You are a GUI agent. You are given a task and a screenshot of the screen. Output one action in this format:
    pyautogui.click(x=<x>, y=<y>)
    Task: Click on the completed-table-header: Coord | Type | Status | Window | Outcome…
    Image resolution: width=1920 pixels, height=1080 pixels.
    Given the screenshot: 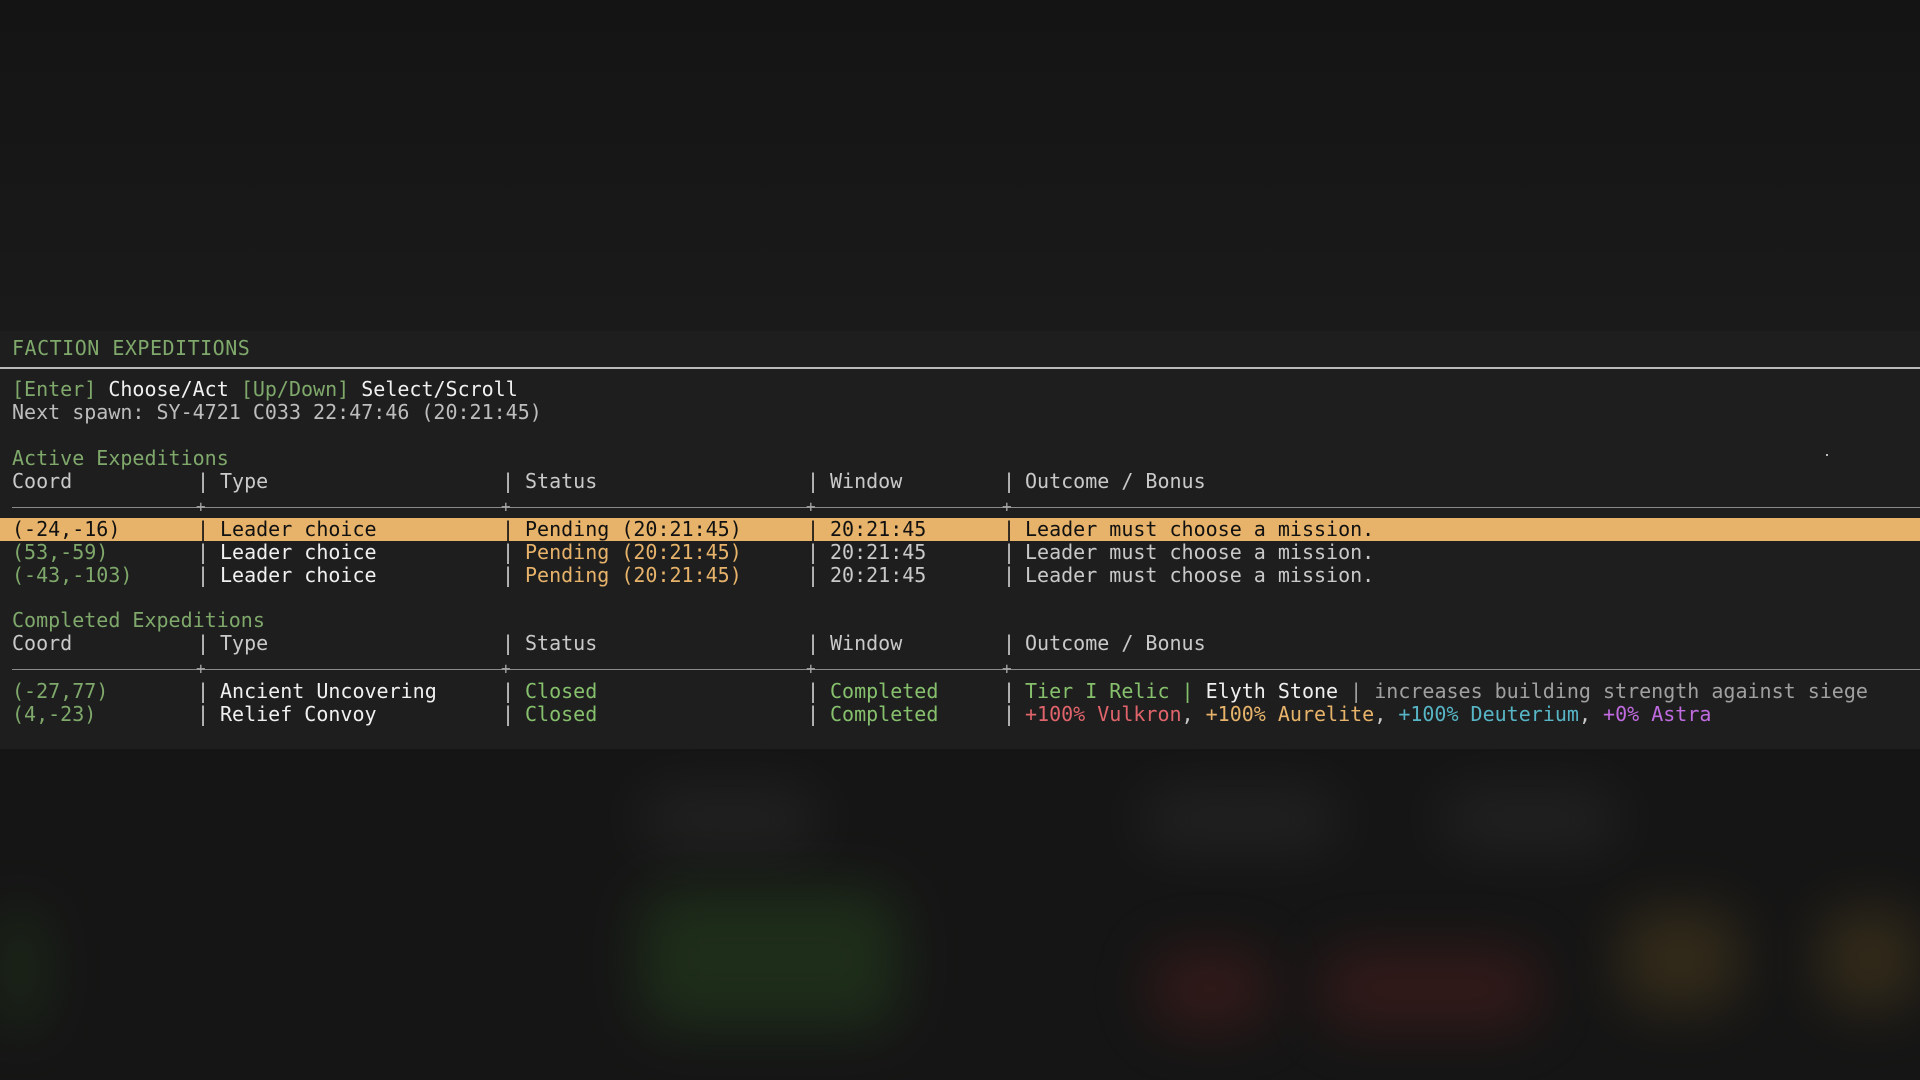 What is the action you would take?
    pyautogui.click(x=960, y=643)
    